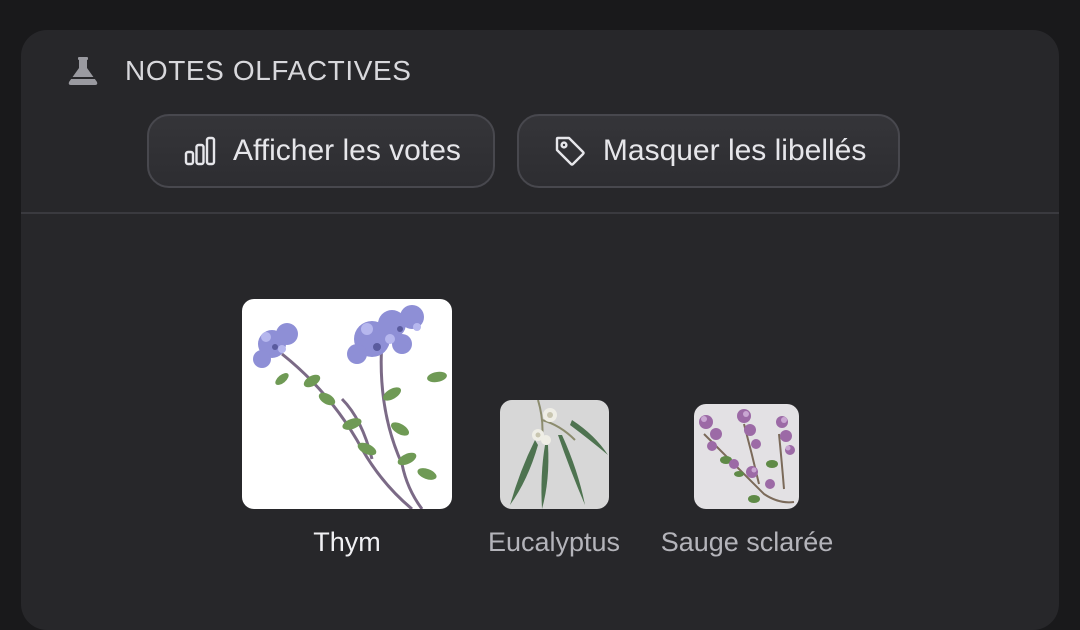  I want to click on hide-labels-button: Masquer les libellés, so click(708, 151).